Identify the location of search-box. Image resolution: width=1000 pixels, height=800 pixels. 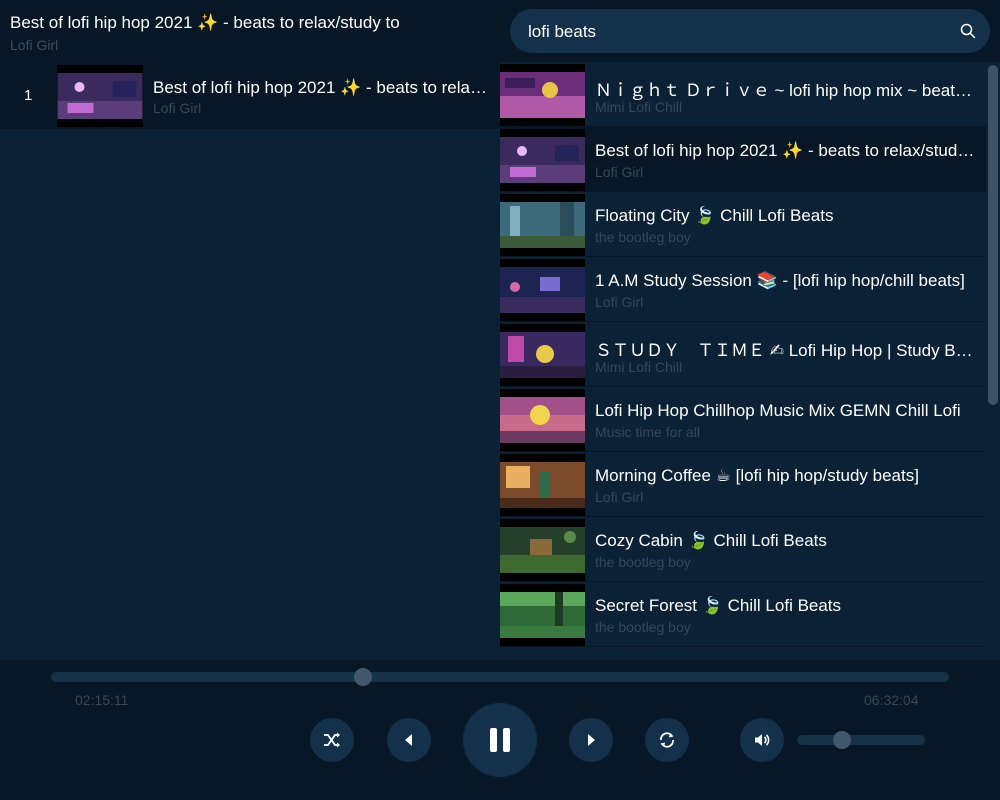
(750, 32).